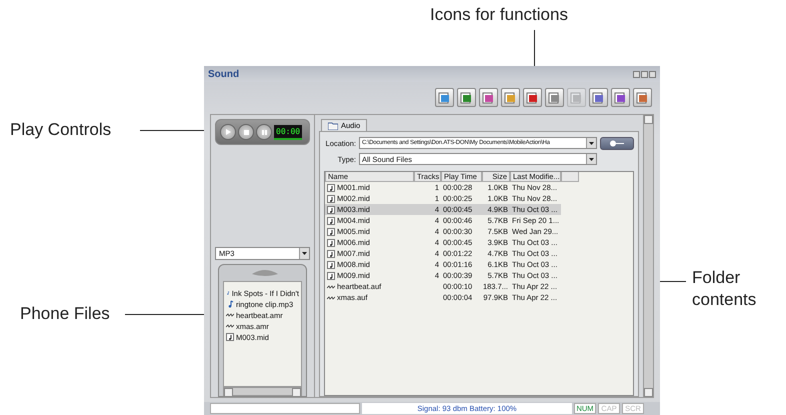 This screenshot has height=415, width=786. What do you see at coordinates (61, 130) in the screenshot?
I see `callout-label: Play Controls` at bounding box center [61, 130].